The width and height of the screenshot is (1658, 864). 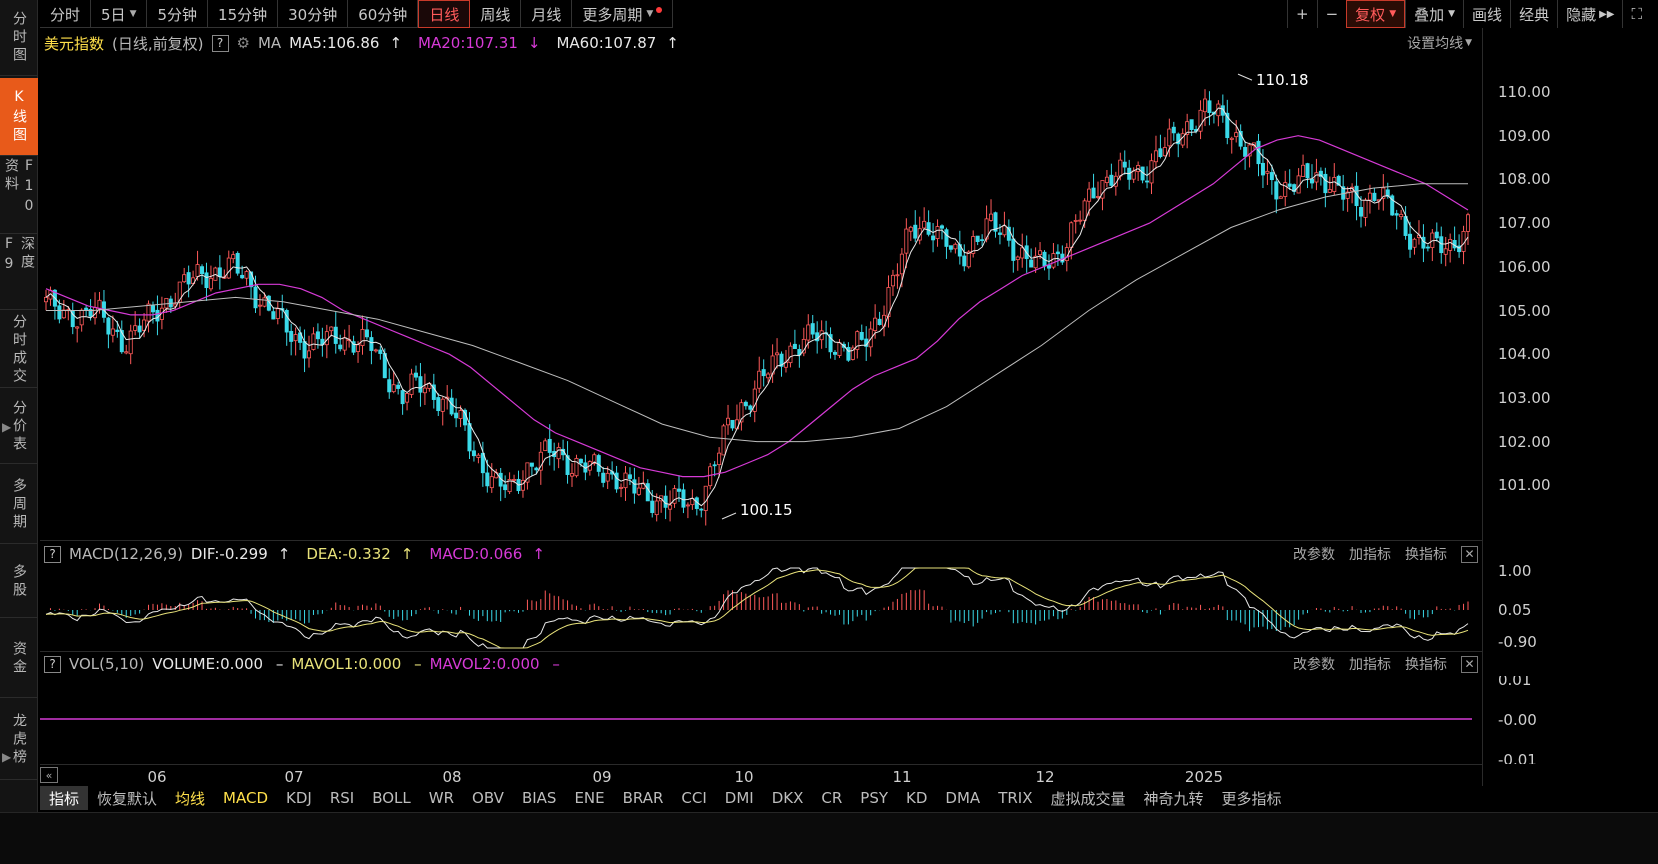 I want to click on left-nav-item: 深度F9, so click(x=19, y=273).